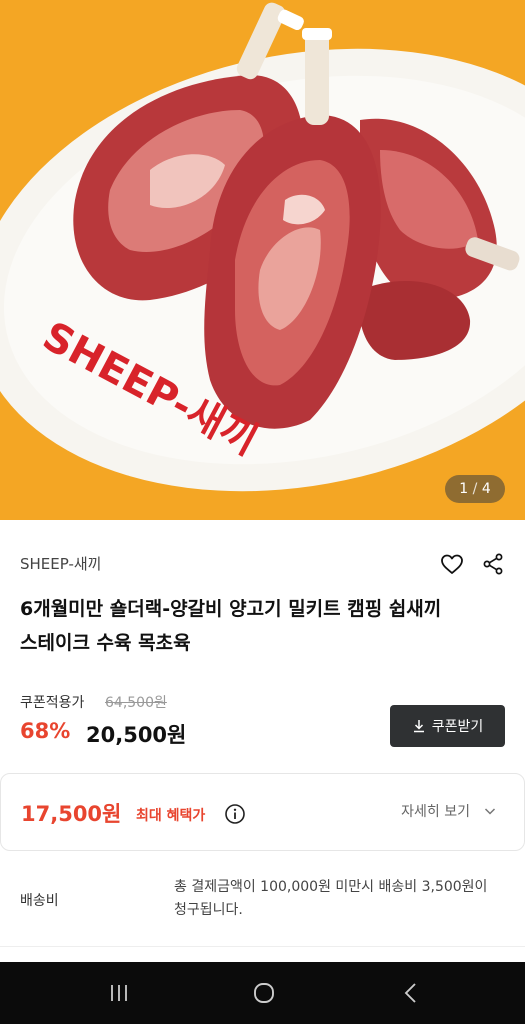  What do you see at coordinates (136, 735) in the screenshot?
I see `sale-price: 20,500원` at bounding box center [136, 735].